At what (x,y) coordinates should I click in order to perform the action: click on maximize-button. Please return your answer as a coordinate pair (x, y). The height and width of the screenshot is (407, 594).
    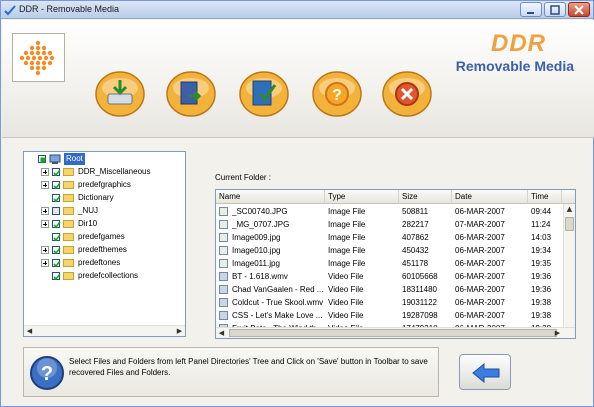
    Looking at the image, I should click on (555, 9).